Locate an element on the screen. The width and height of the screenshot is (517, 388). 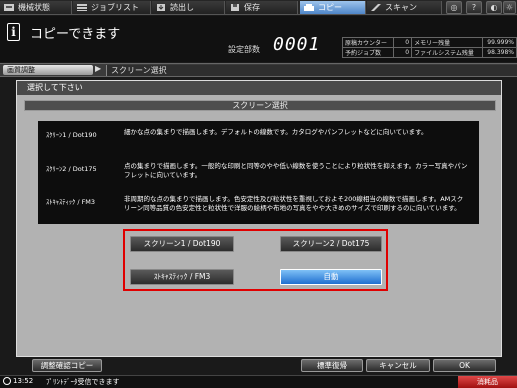
instruction-text: 選択して下さい is located at coordinates (259, 88).